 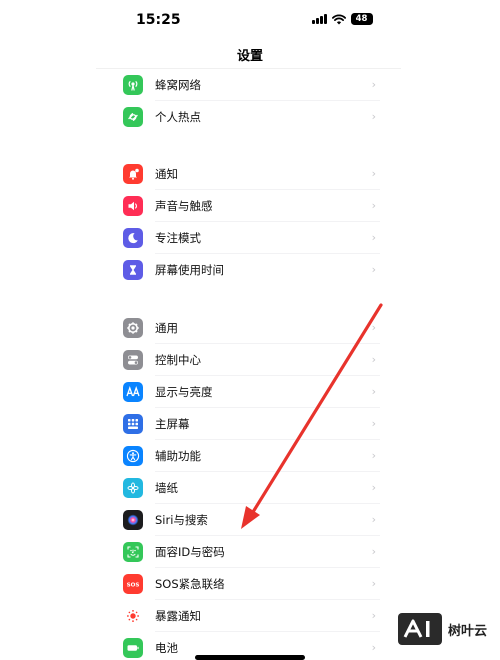 I want to click on settings-row-control-center: 控制中心 ›, so click(x=249, y=360).